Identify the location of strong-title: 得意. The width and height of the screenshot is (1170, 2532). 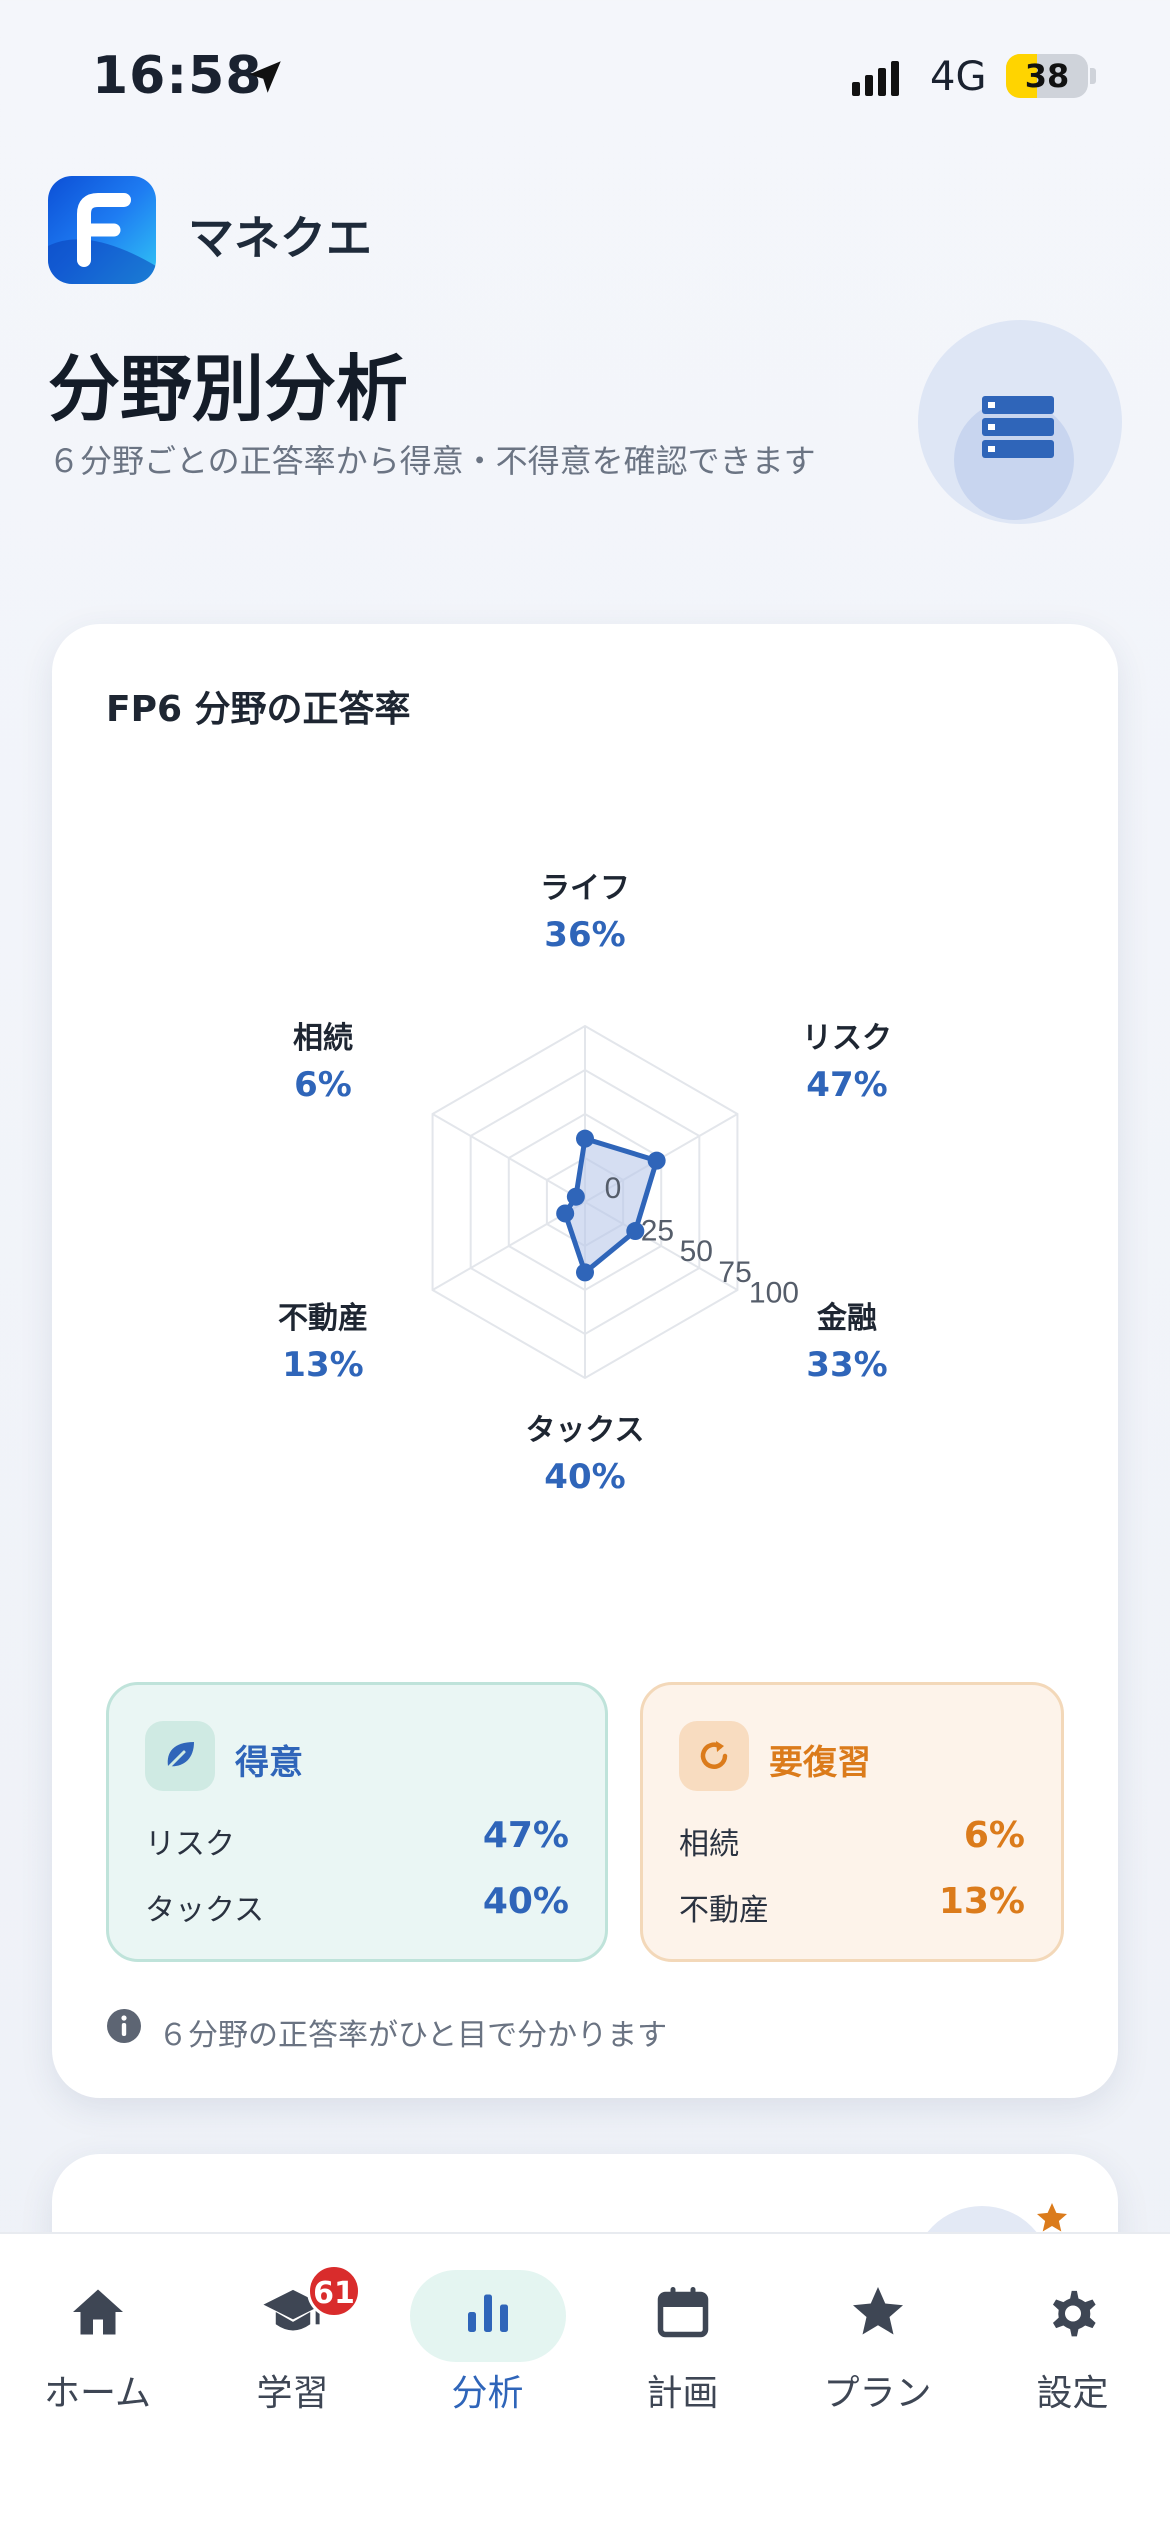
(269, 1763).